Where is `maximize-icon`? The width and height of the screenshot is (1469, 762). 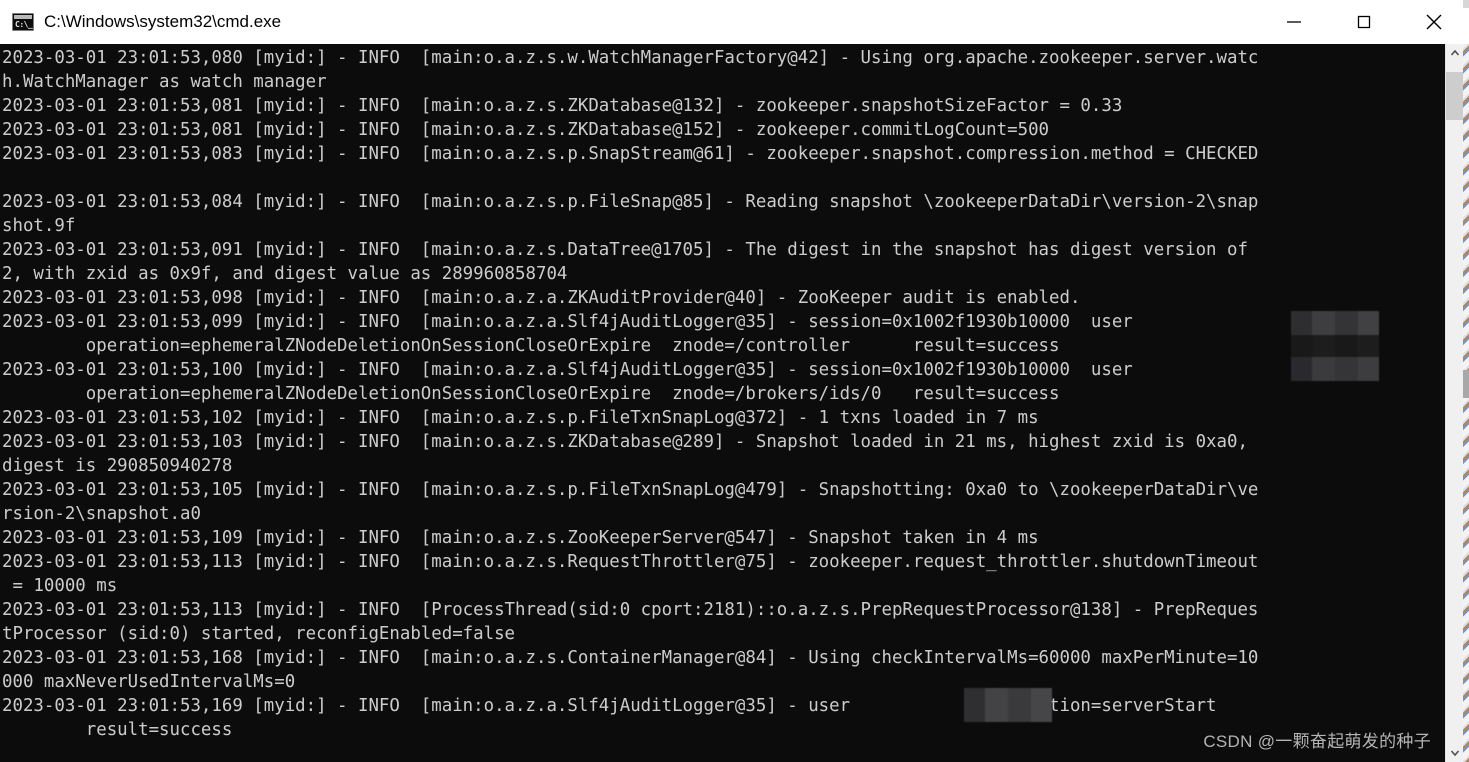
maximize-icon is located at coordinates (1364, 21).